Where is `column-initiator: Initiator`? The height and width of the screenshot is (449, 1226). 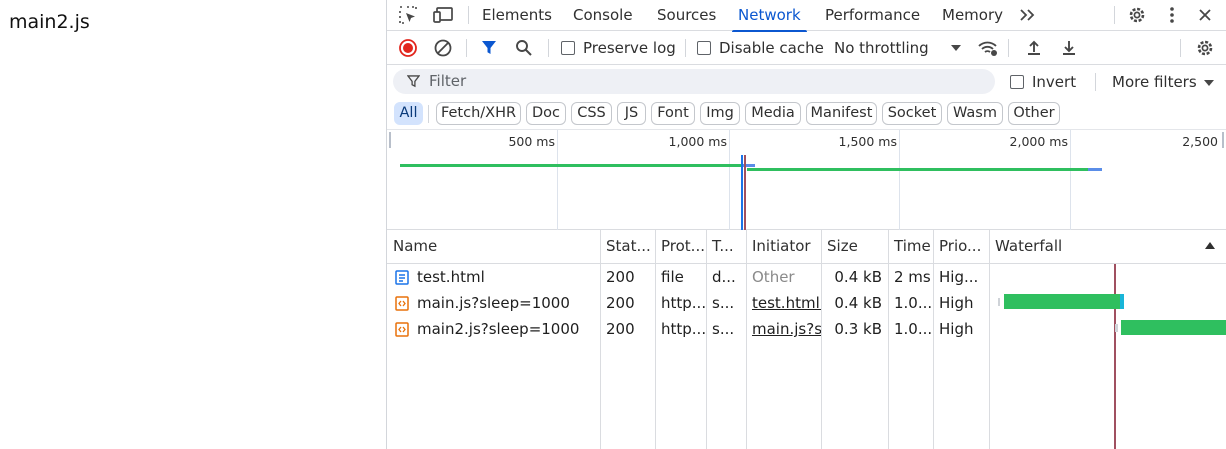
column-initiator: Initiator is located at coordinates (785, 247).